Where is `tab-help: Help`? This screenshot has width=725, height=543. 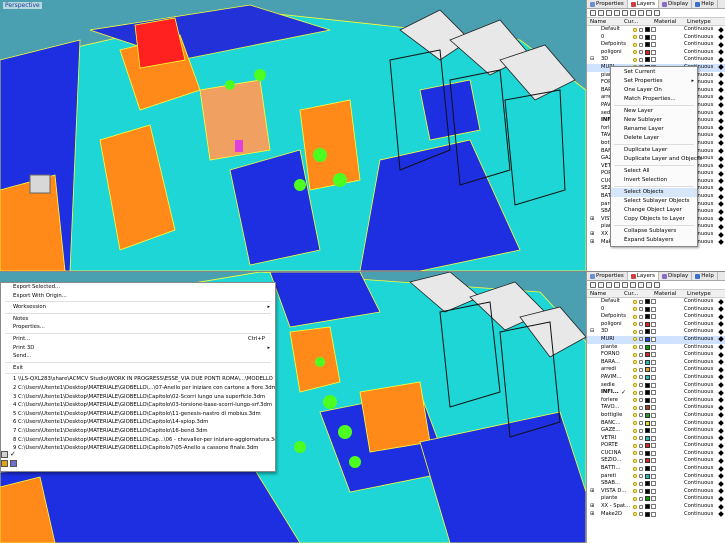
tab-help: Help is located at coordinates (705, 276).